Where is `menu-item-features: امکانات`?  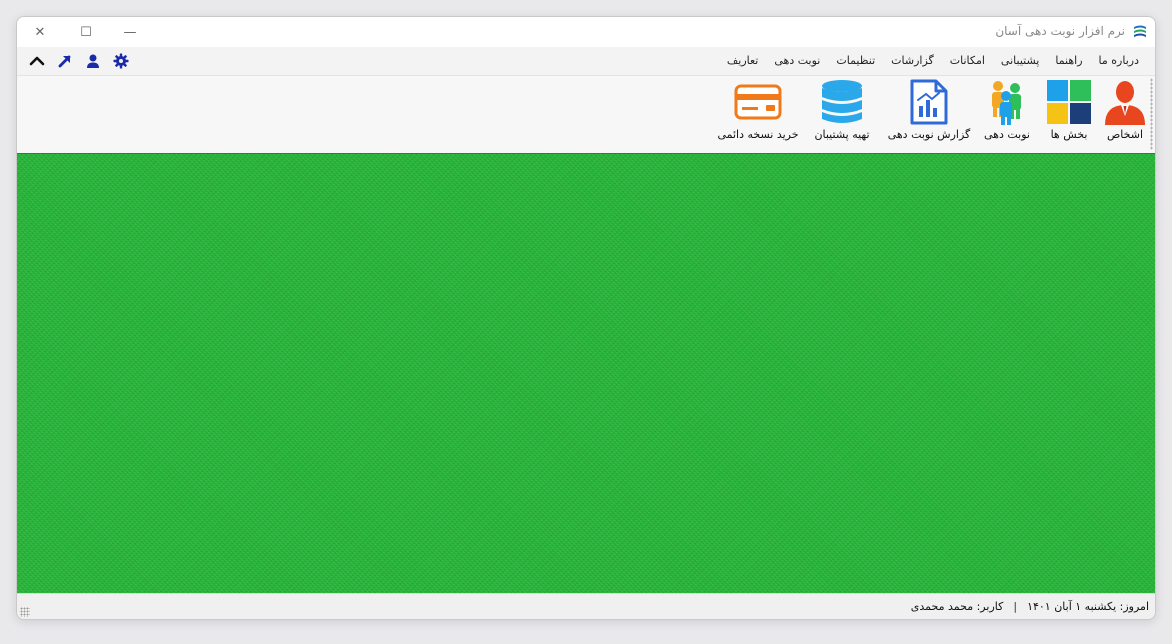 menu-item-features: امکانات is located at coordinates (967, 61).